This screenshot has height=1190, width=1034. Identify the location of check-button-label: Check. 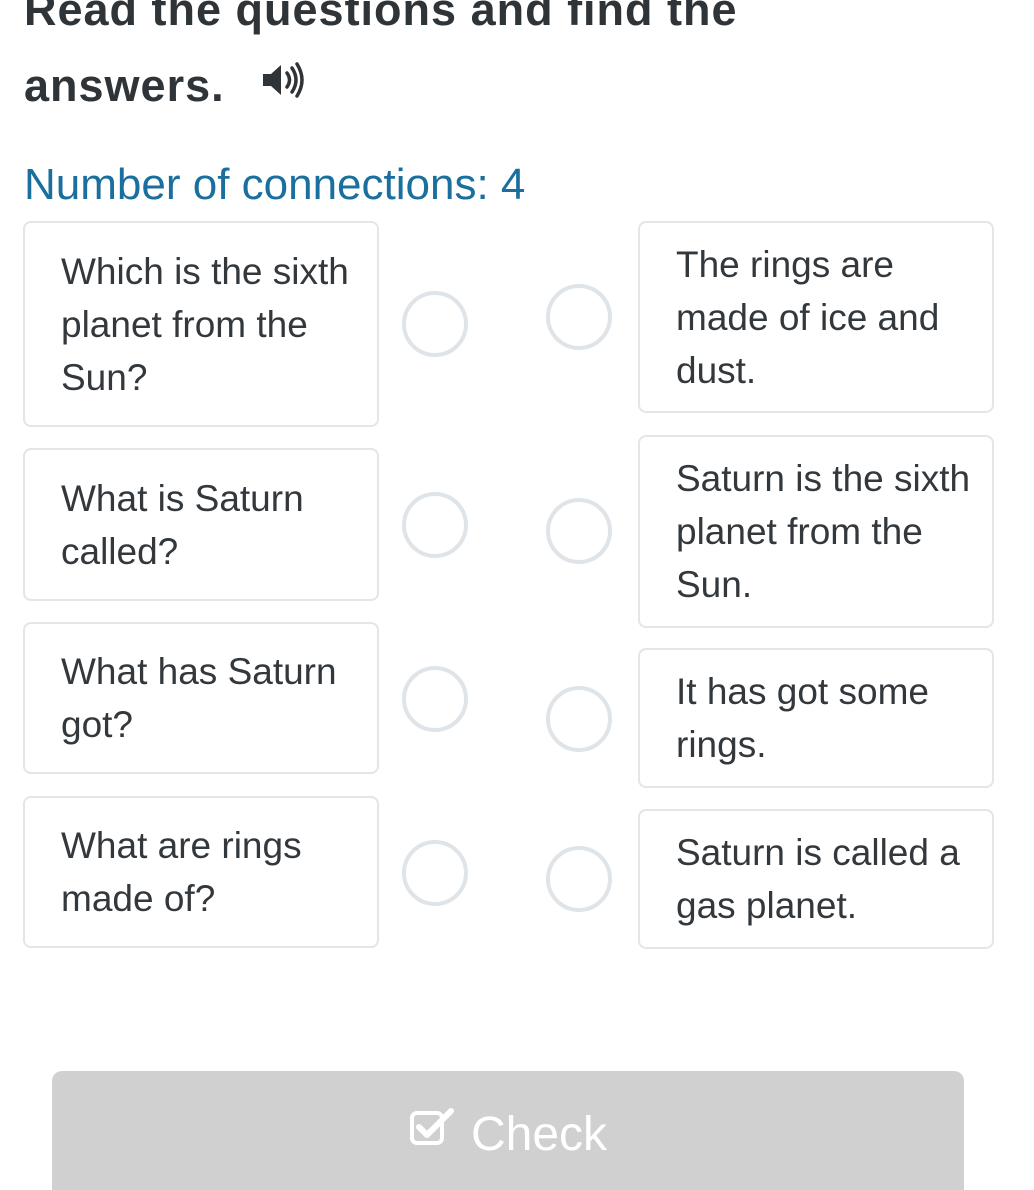
(539, 1134).